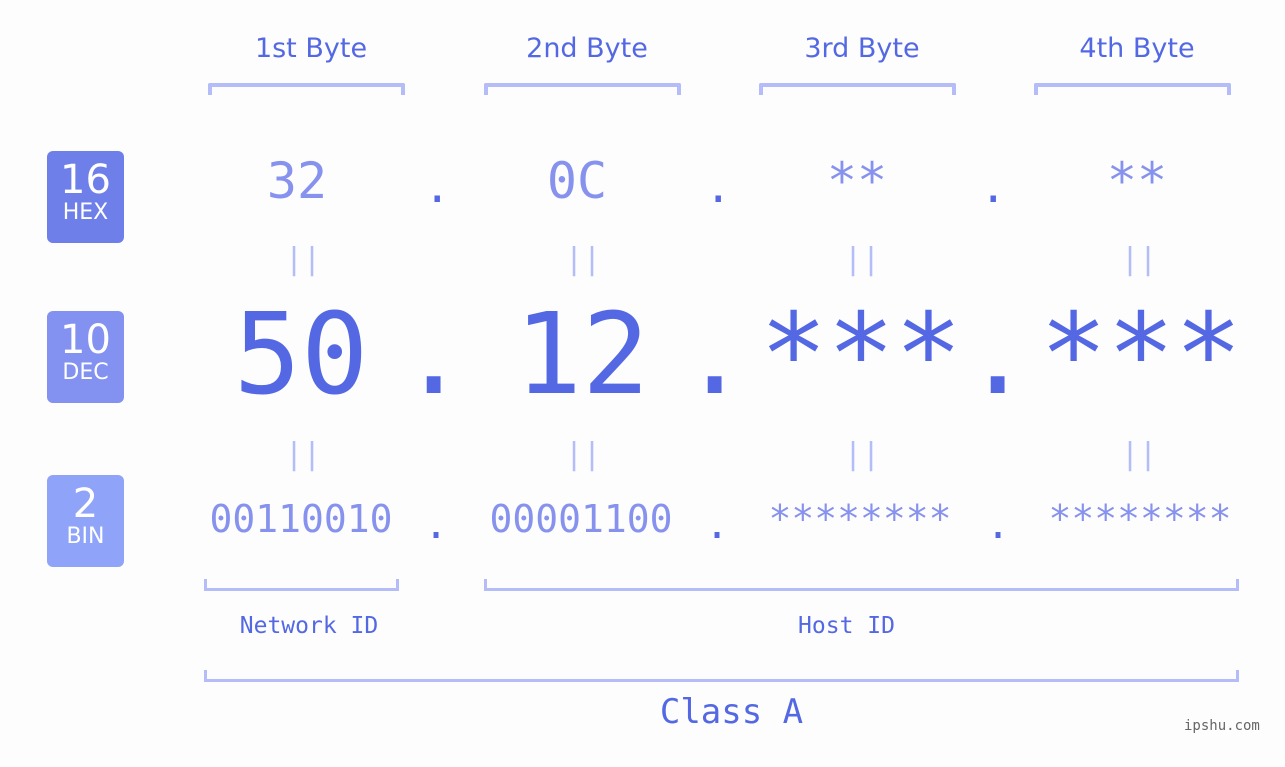 Image resolution: width=1285 pixels, height=767 pixels. What do you see at coordinates (297, 181) in the screenshot?
I see `hex-byte-1: 32` at bounding box center [297, 181].